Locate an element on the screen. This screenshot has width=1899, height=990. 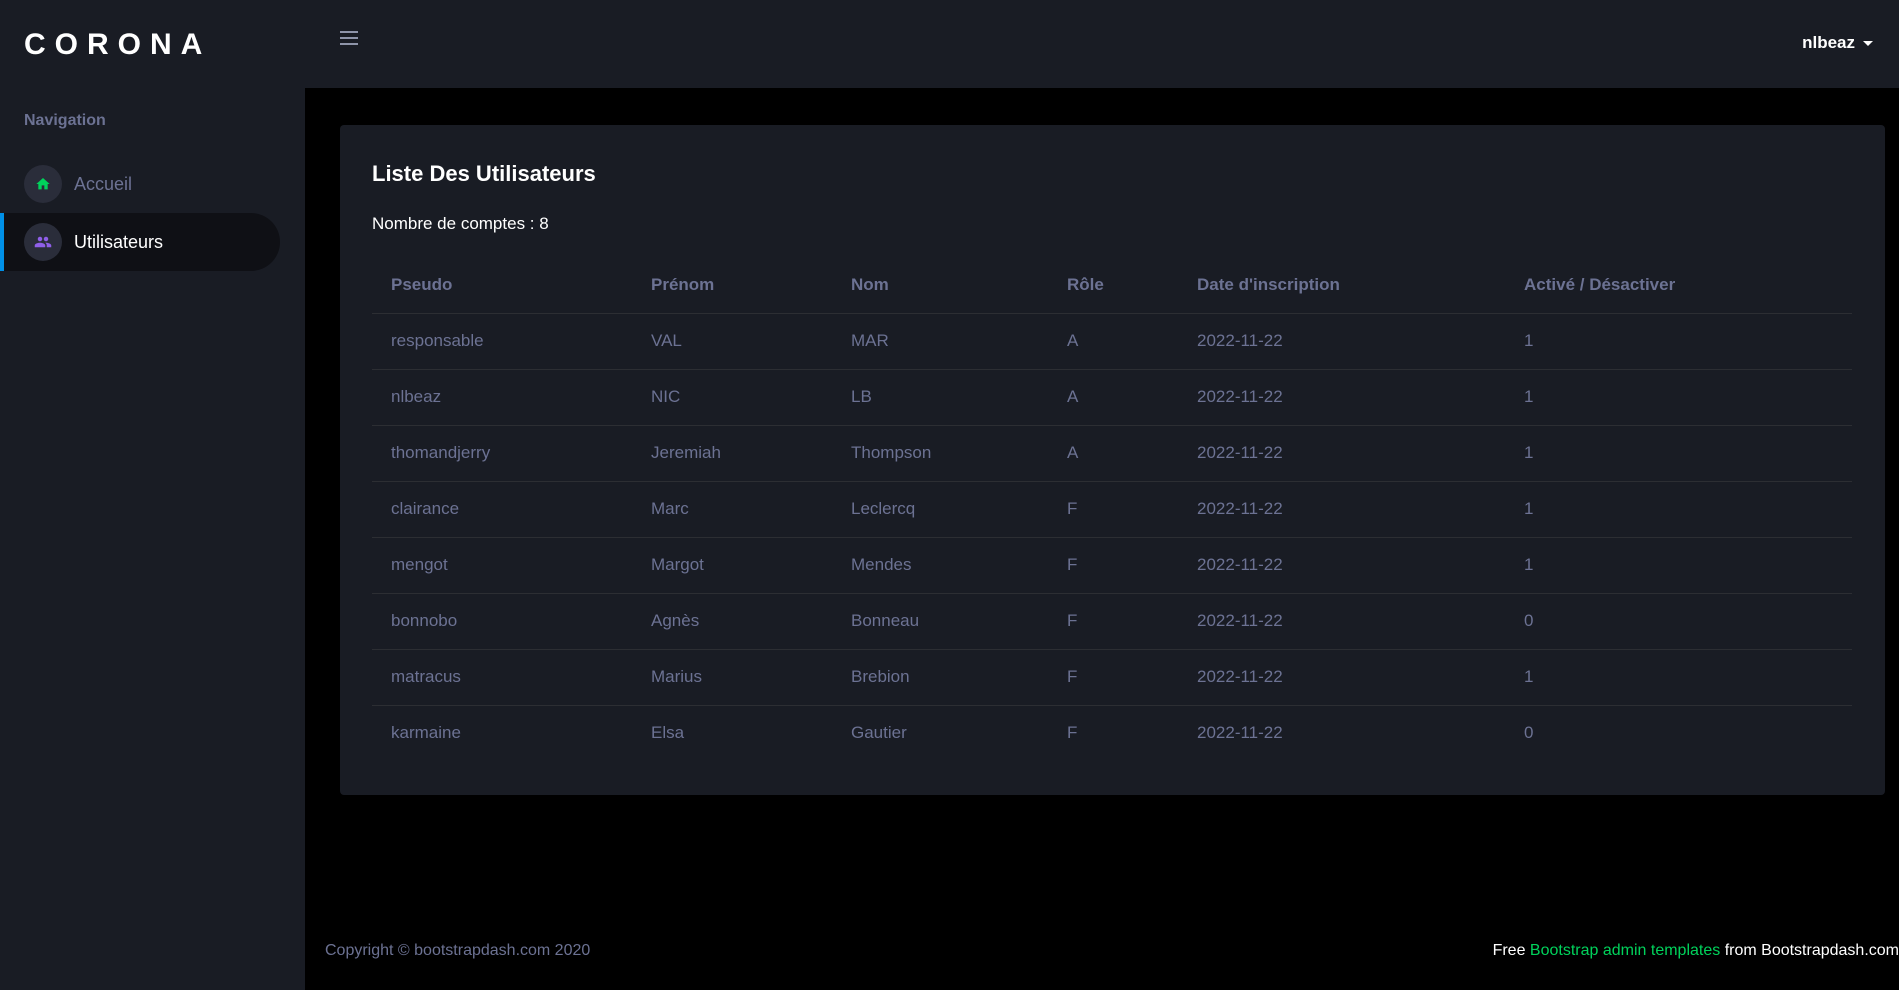
pseudo-cell: mengot is located at coordinates (502, 565).